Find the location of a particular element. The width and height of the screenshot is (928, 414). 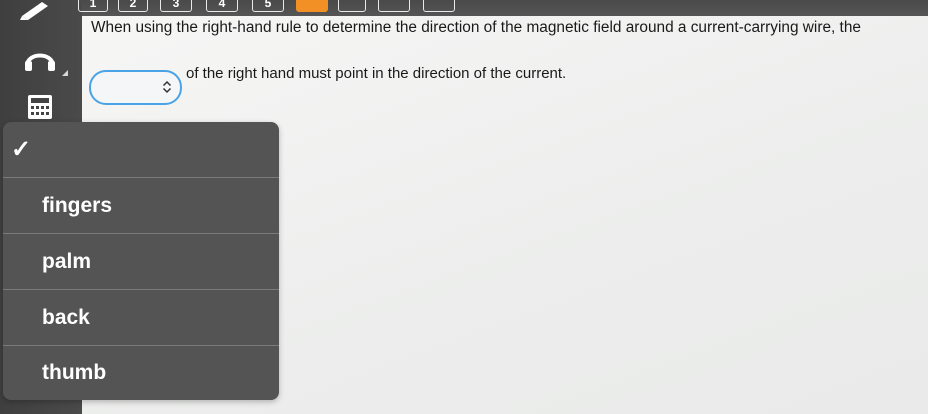

checkmark-icon: ✓ is located at coordinates (21, 149).